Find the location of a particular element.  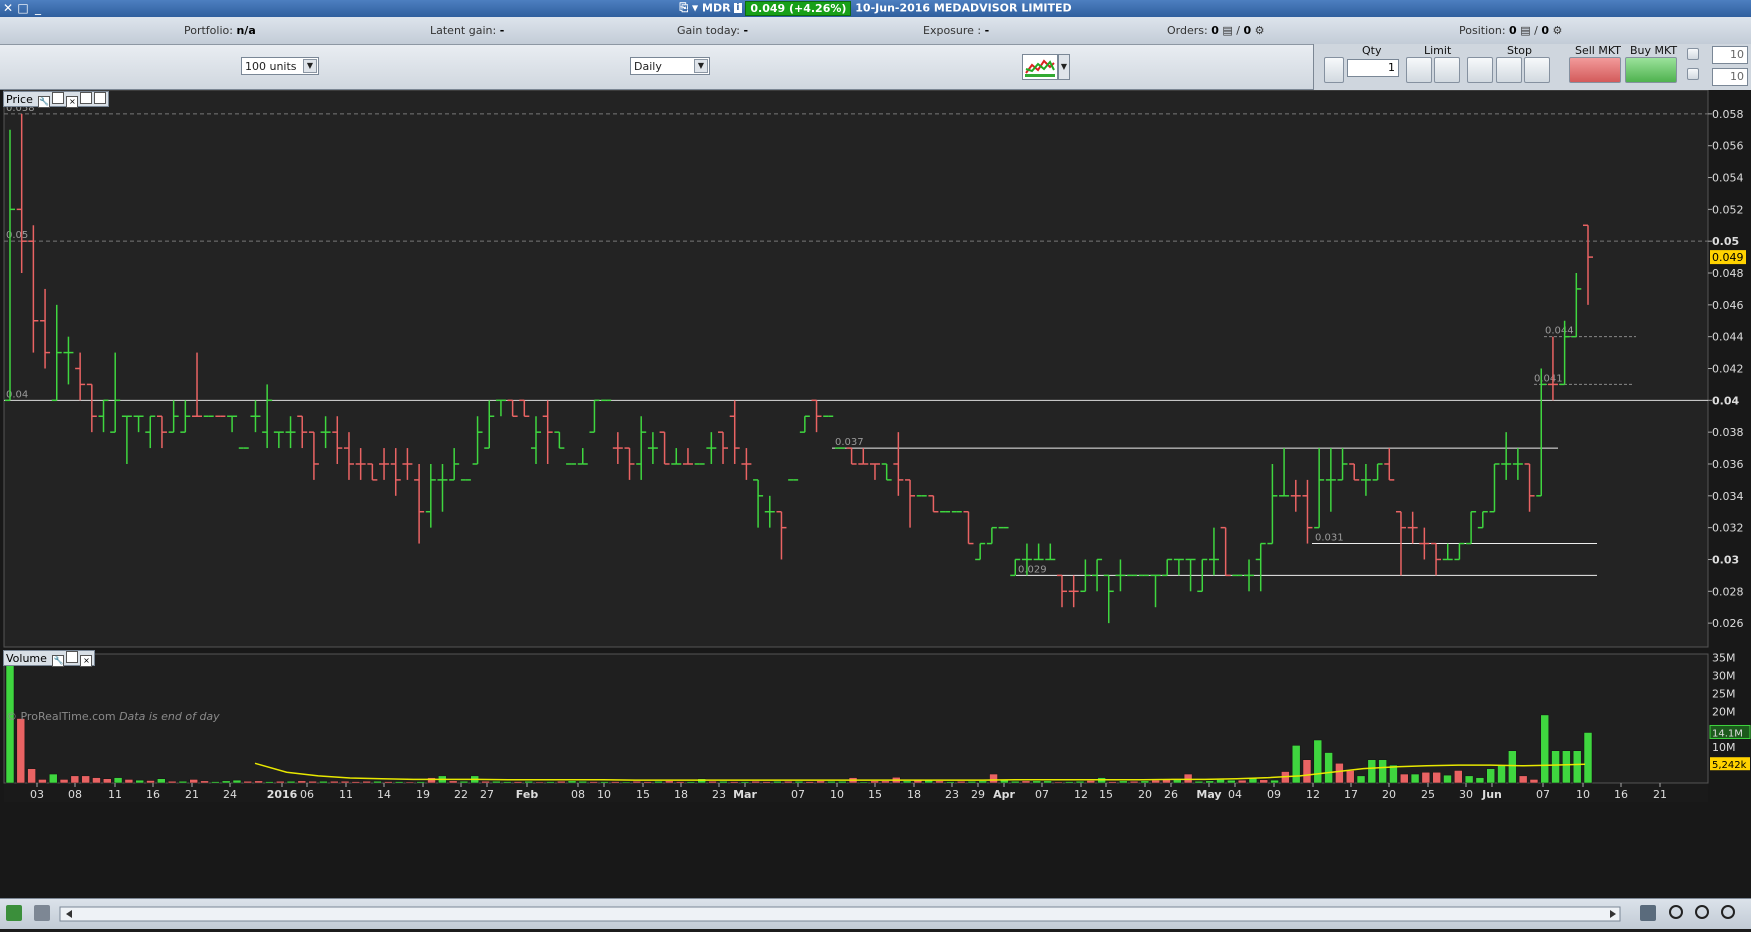

wrench-icon is located at coordinates (1334, 70).